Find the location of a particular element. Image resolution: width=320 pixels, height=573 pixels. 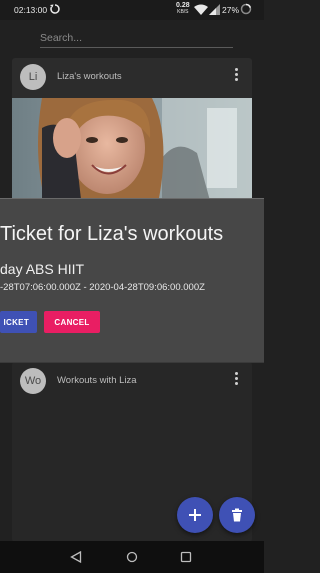

avatar: Wo is located at coordinates (33, 381).